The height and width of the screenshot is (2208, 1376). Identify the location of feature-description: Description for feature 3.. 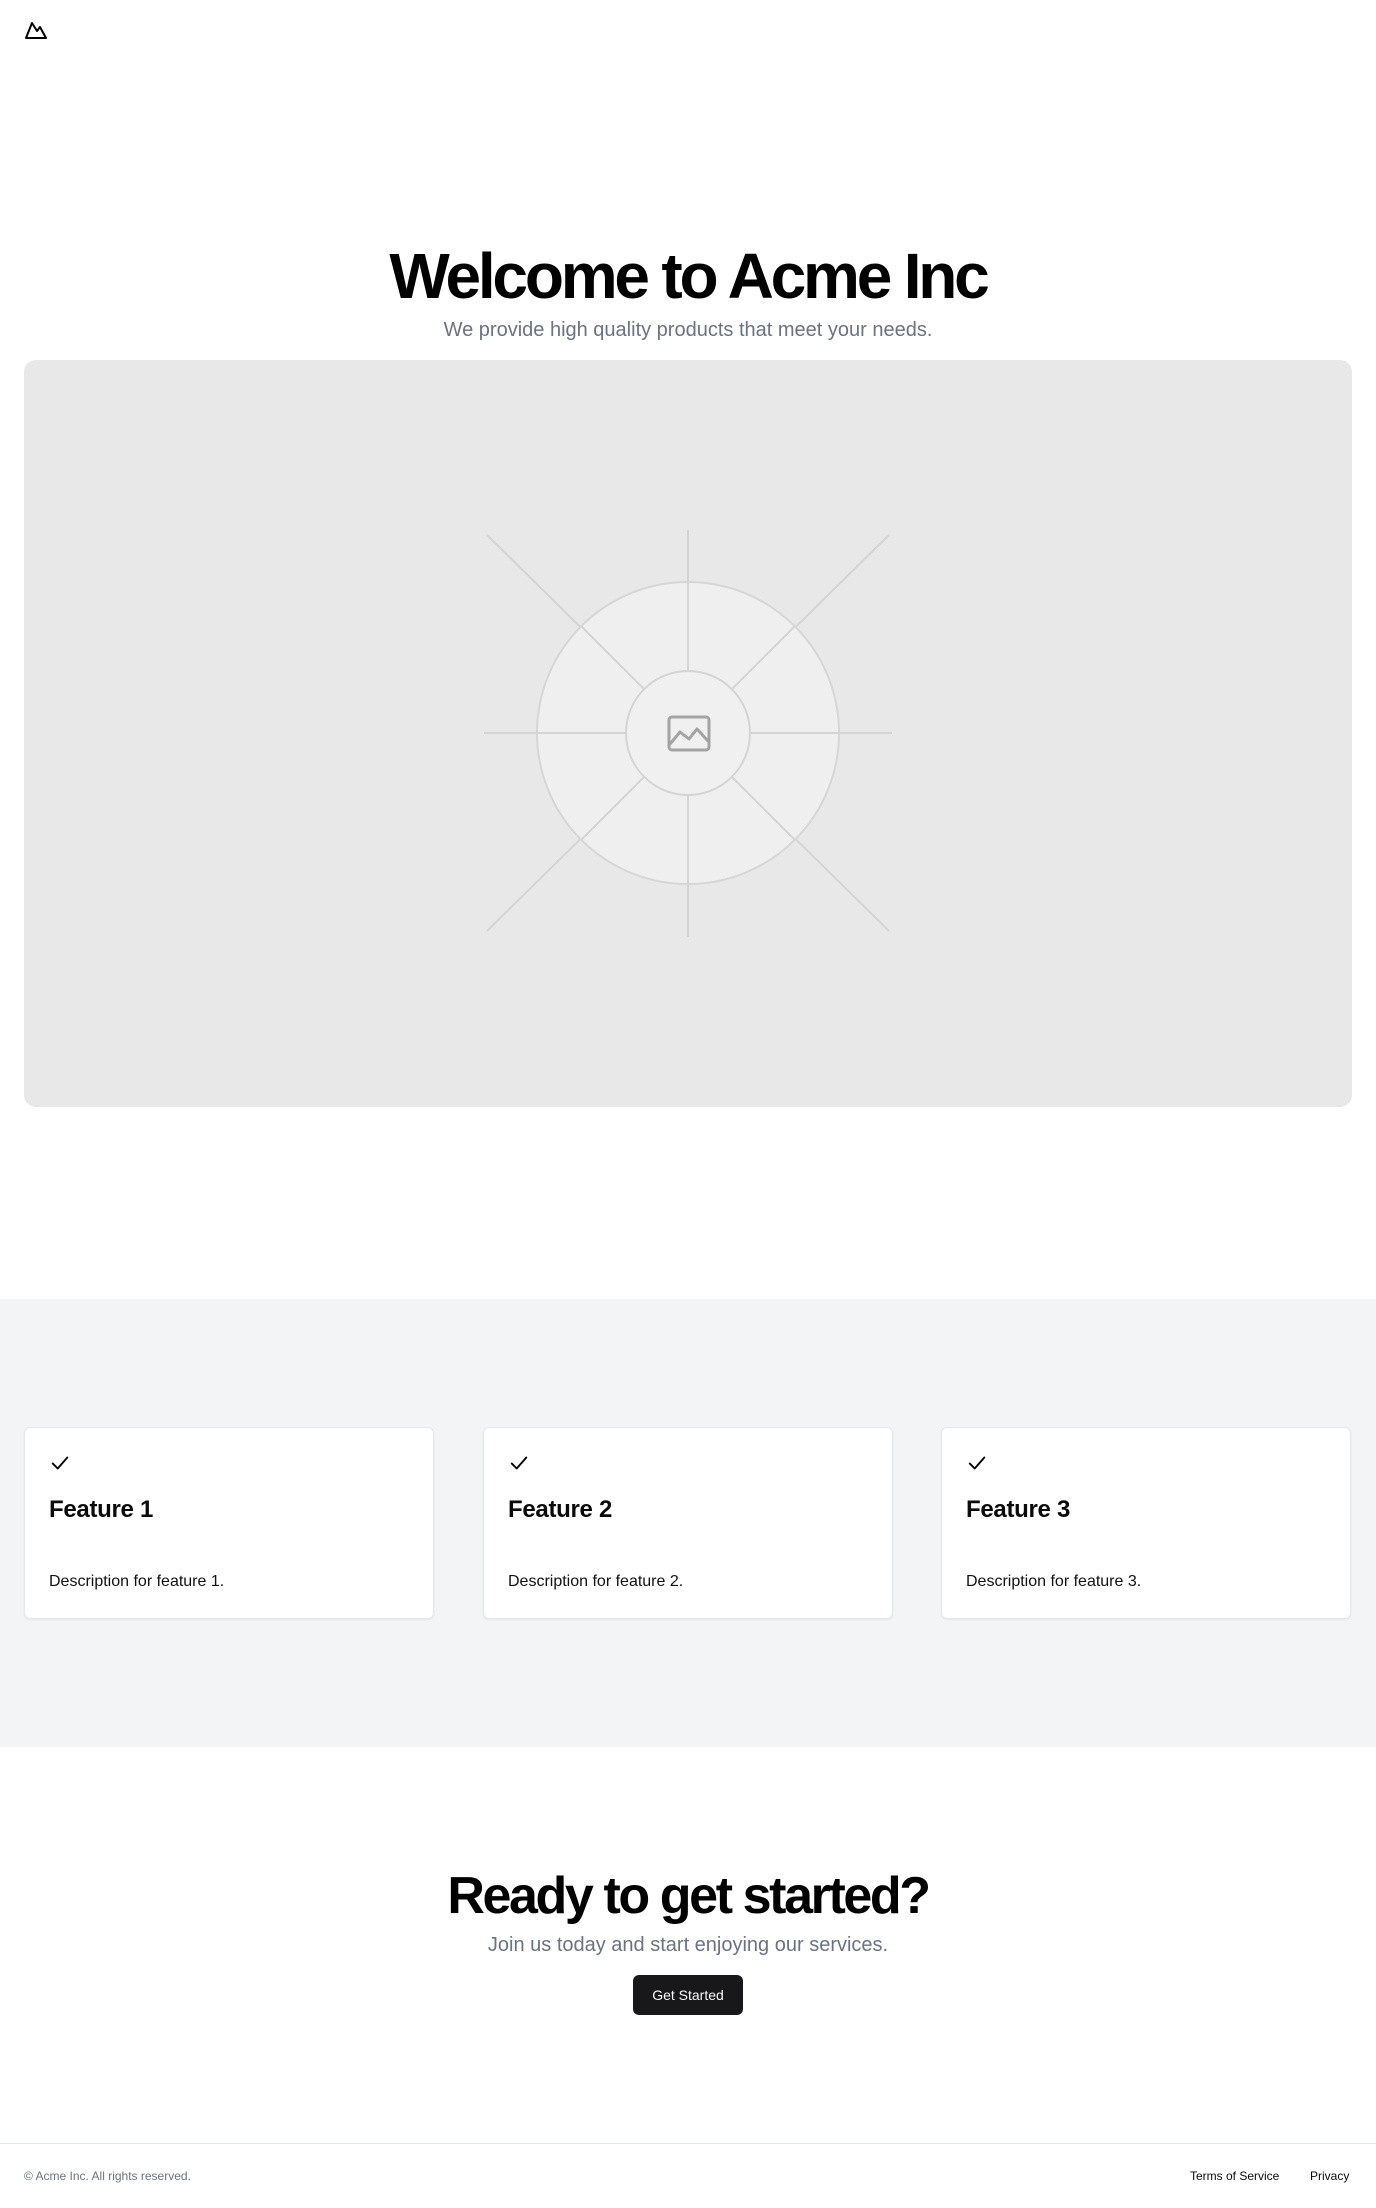
(1054, 1581).